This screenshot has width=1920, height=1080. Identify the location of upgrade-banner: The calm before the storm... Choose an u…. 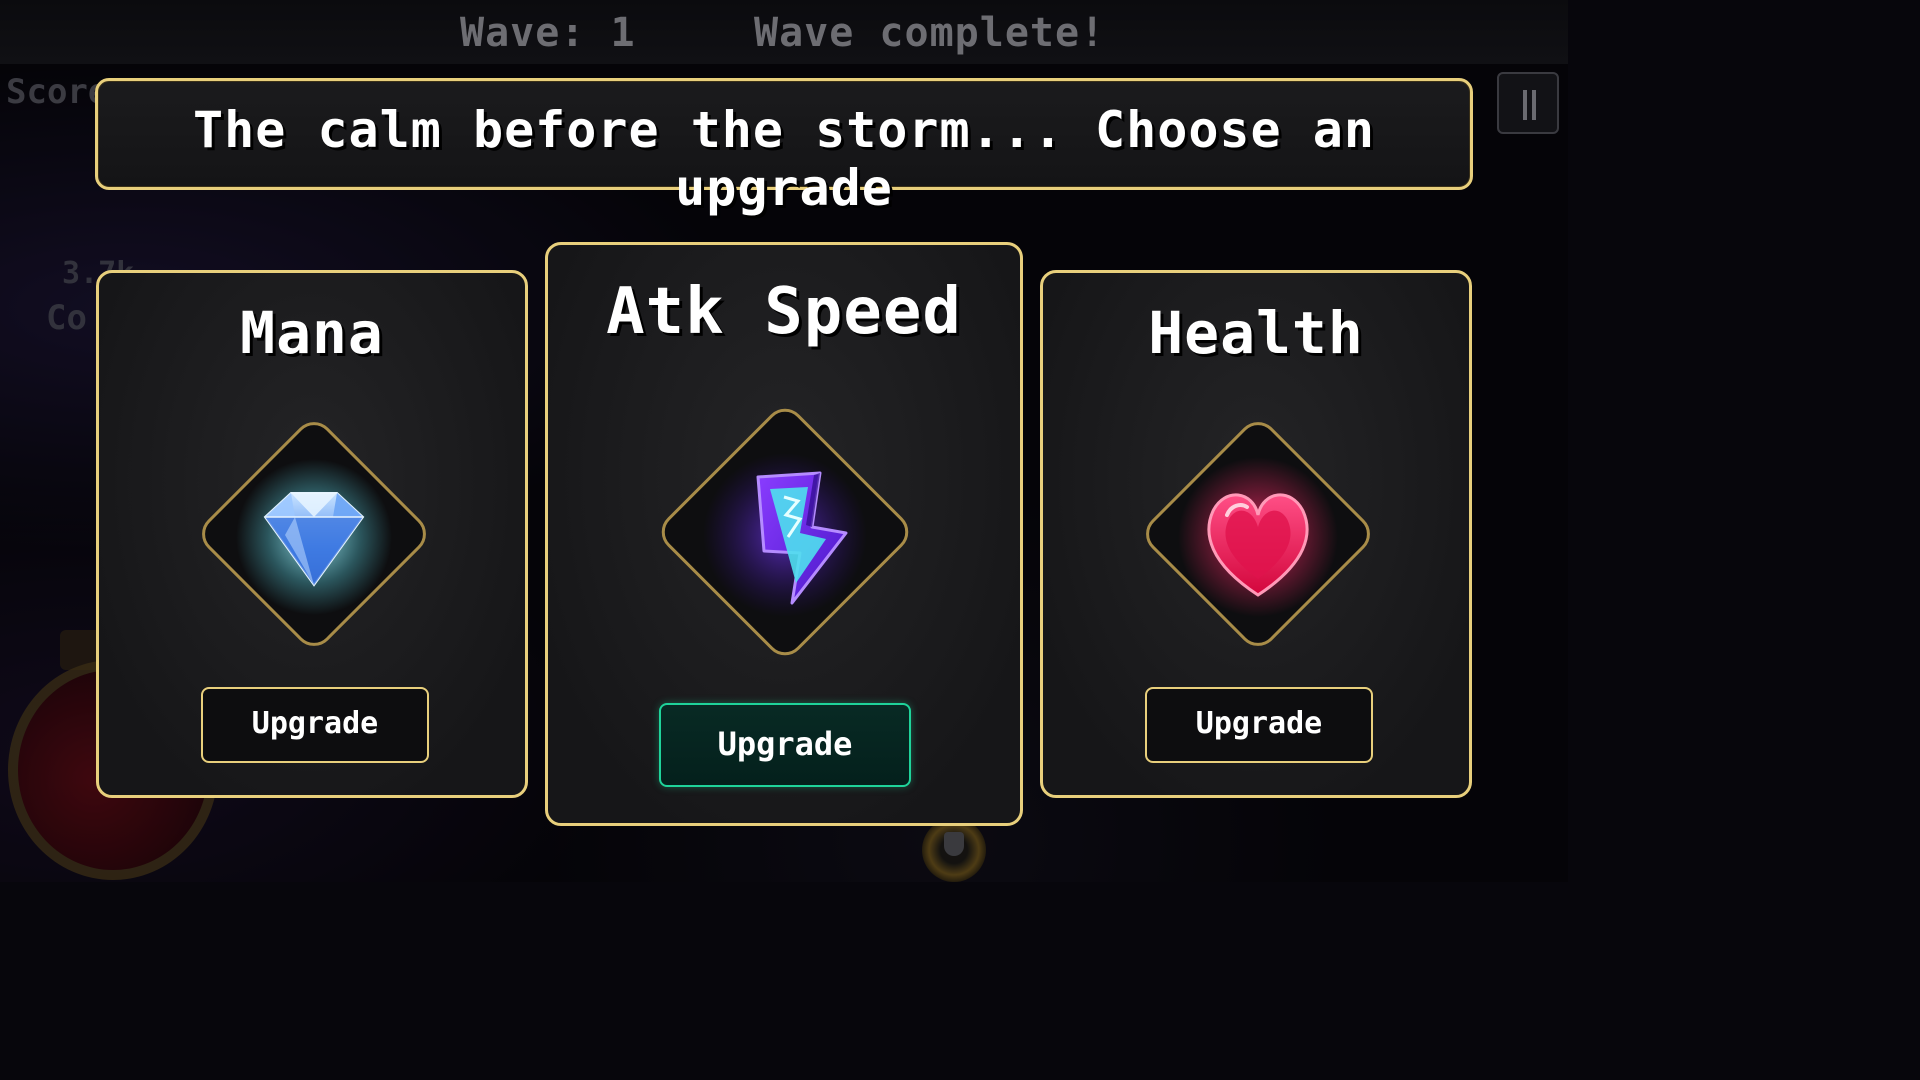
(784, 147).